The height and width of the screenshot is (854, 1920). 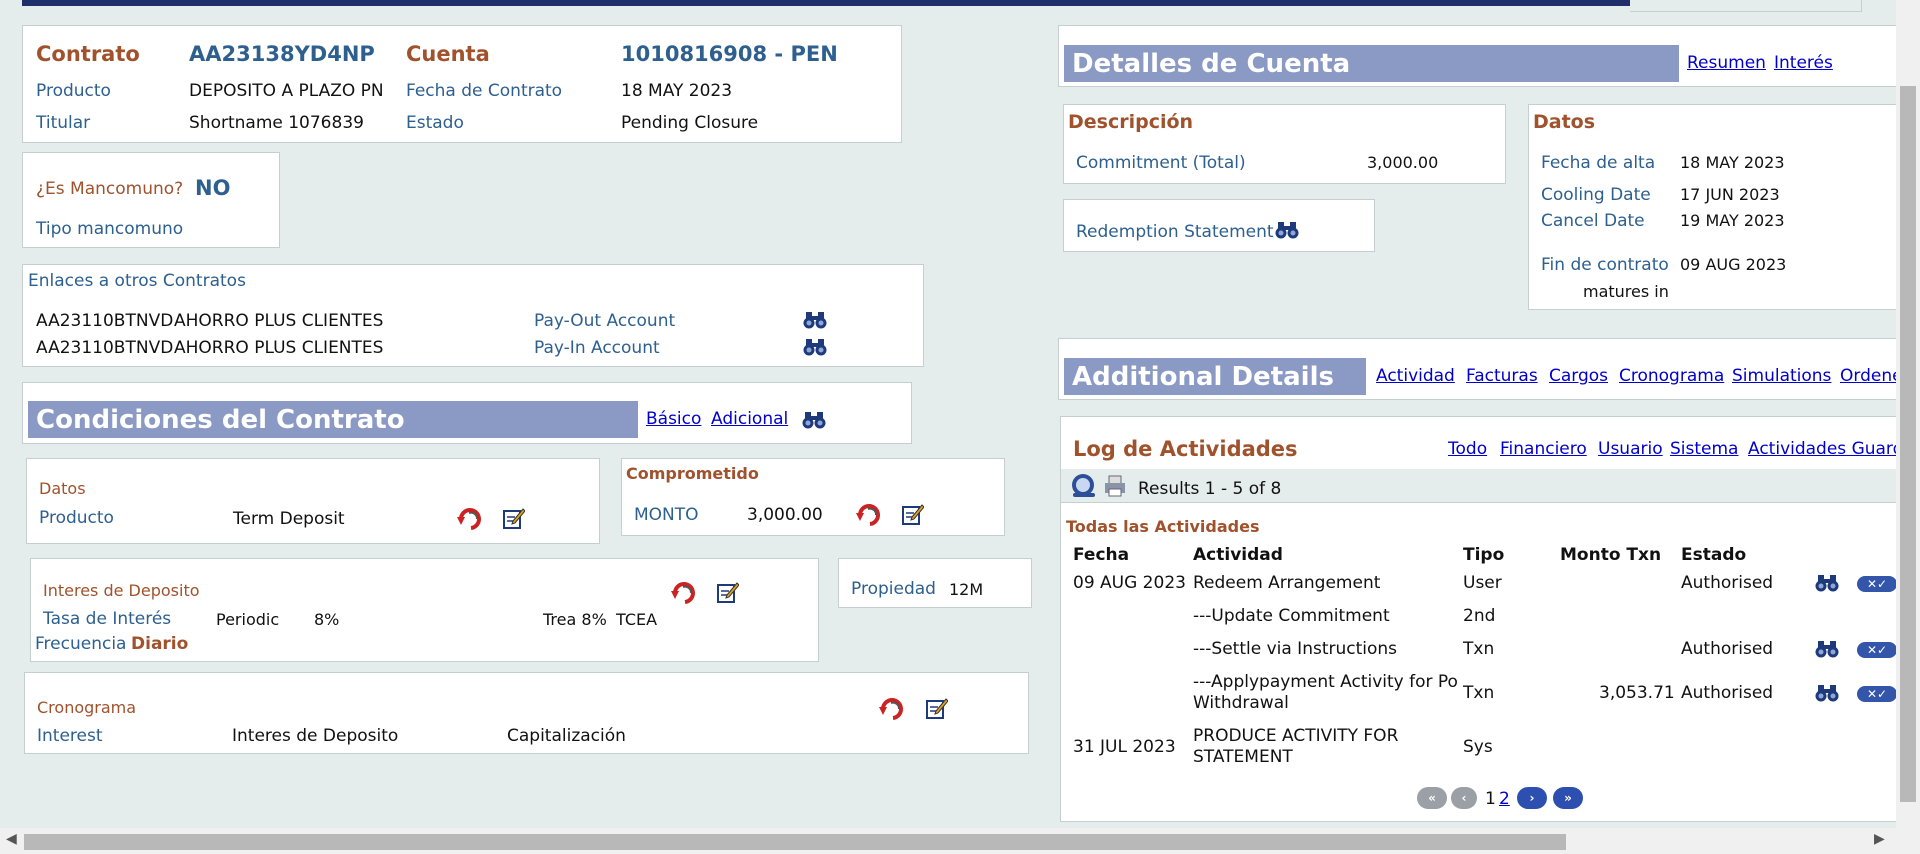 I want to click on datos-producto-value: Term Deposit, so click(x=289, y=519).